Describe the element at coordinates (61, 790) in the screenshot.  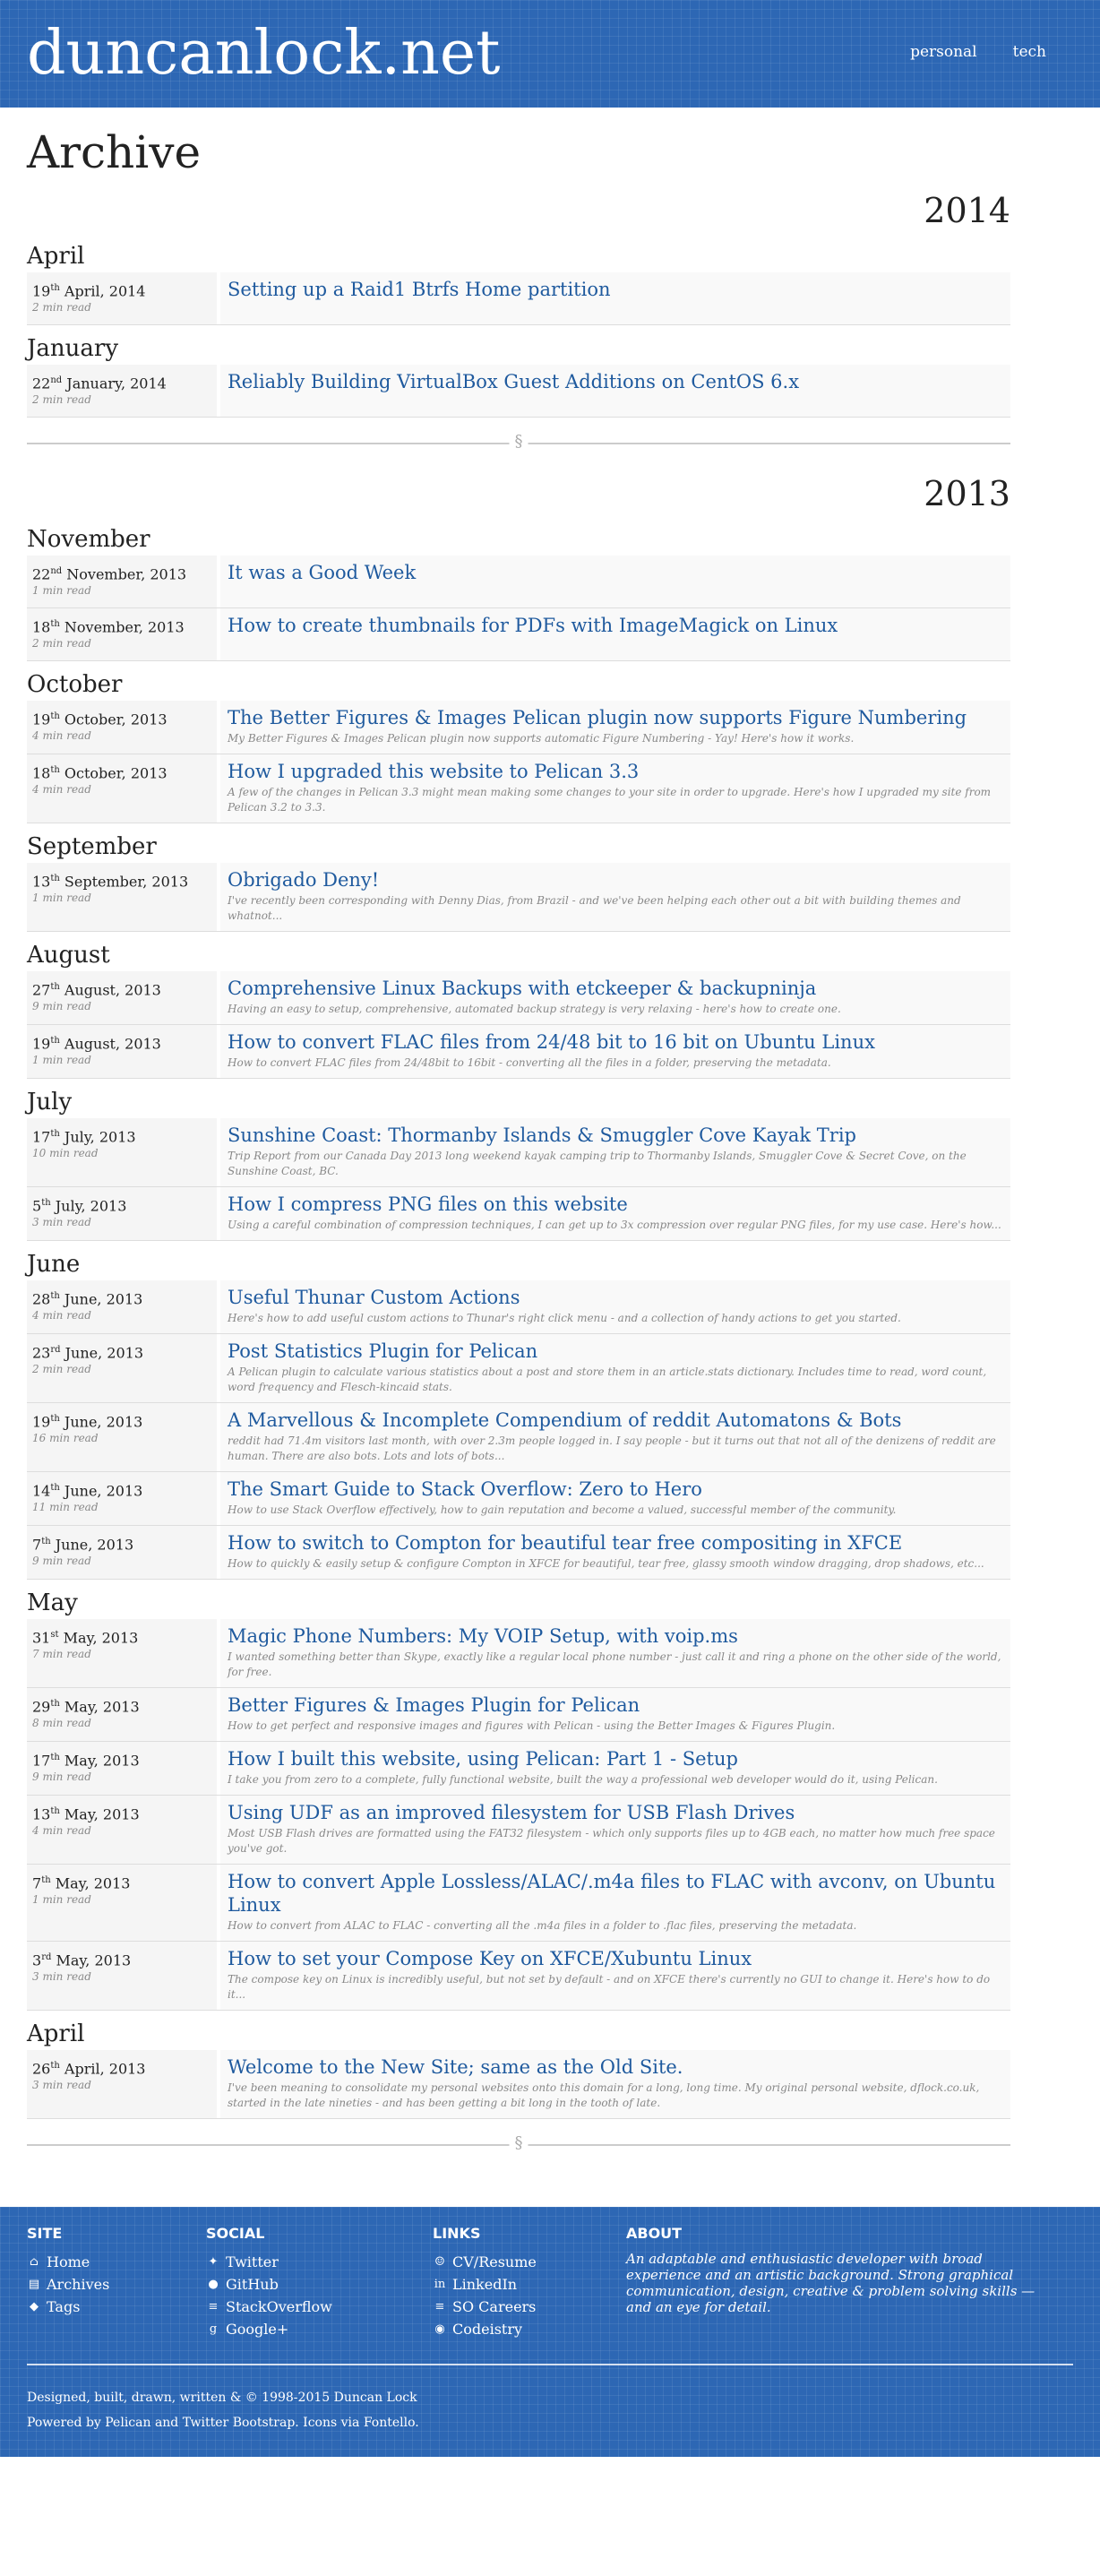
I see `entry-read-time: 4 min read` at that location.